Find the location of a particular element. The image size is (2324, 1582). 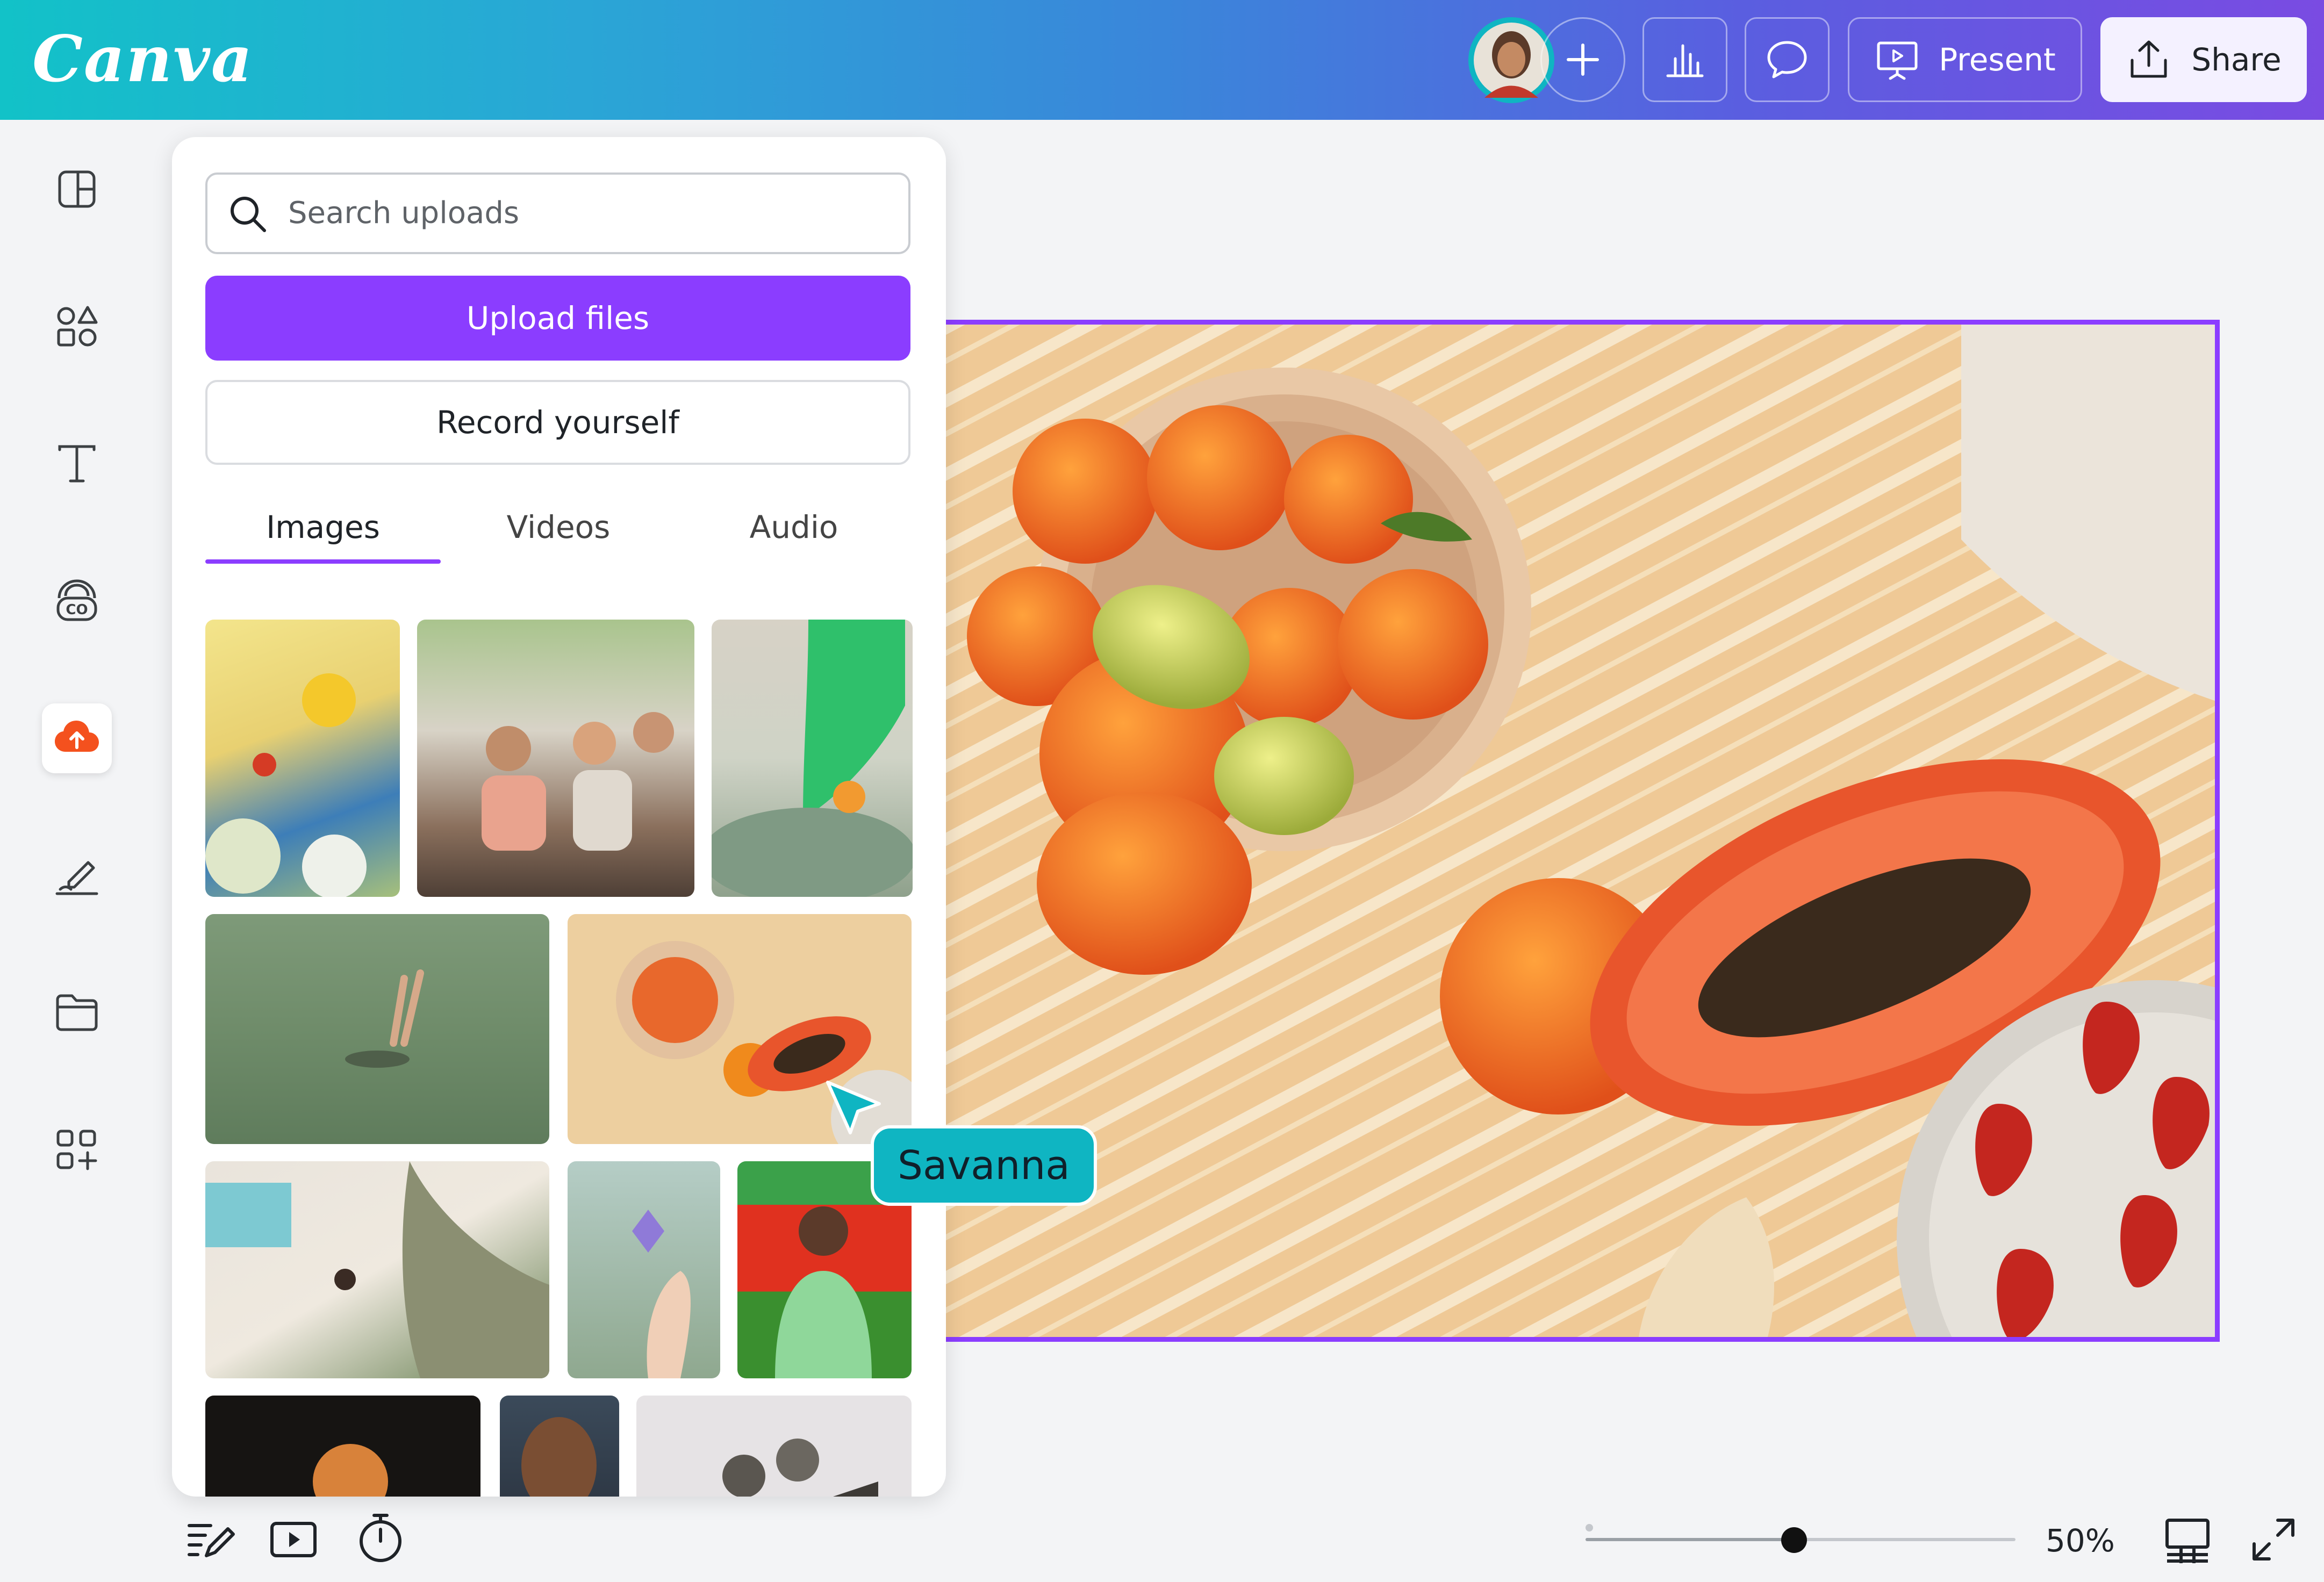

present-label: Present is located at coordinates (1997, 59).